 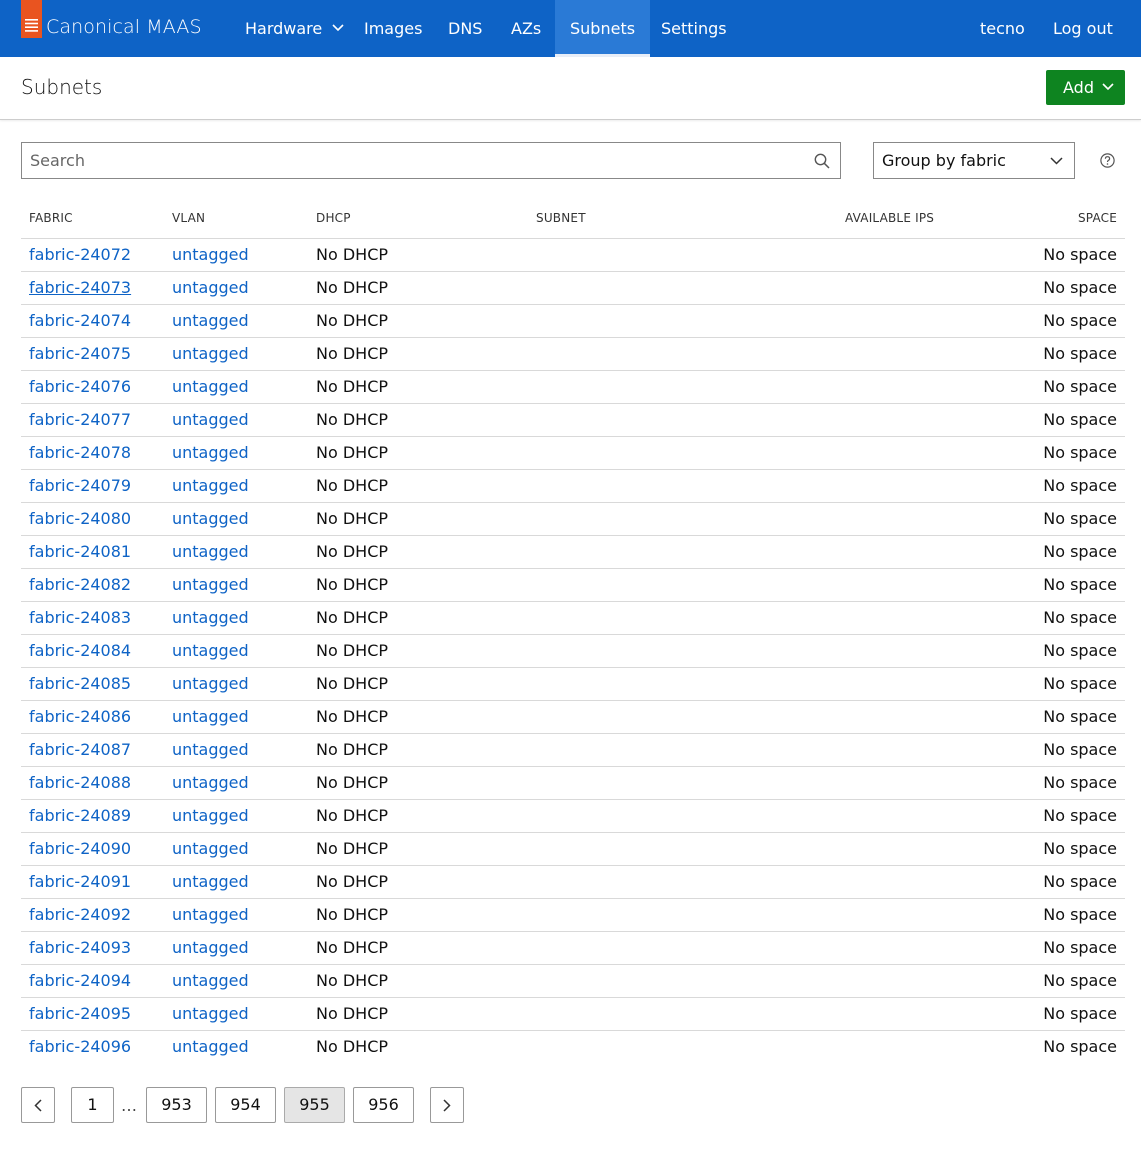 What do you see at coordinates (822, 161) in the screenshot?
I see `search-icon` at bounding box center [822, 161].